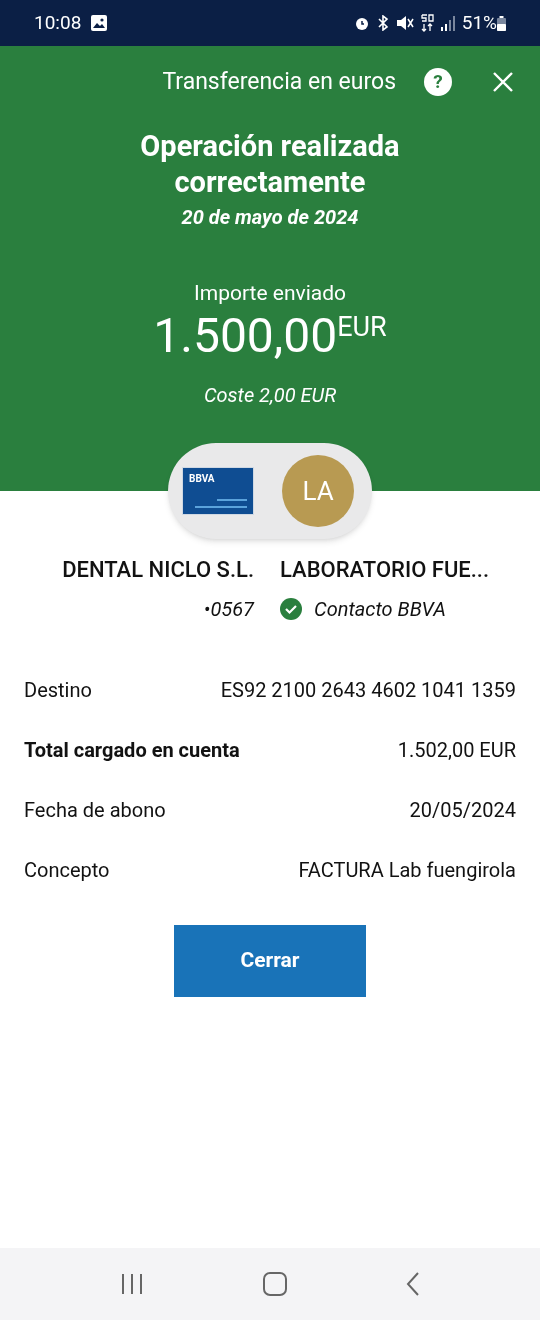  I want to click on detail-label: Destino, so click(58, 690).